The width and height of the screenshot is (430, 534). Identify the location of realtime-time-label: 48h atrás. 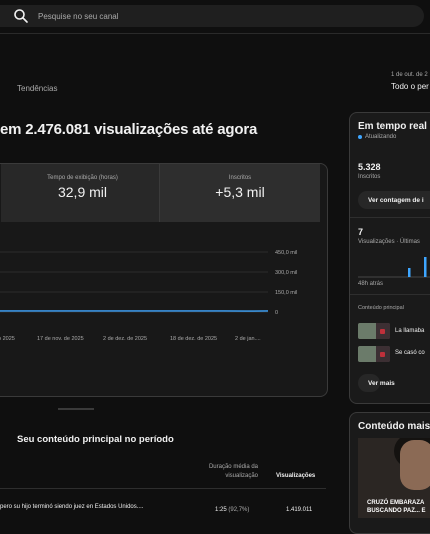
(370, 284).